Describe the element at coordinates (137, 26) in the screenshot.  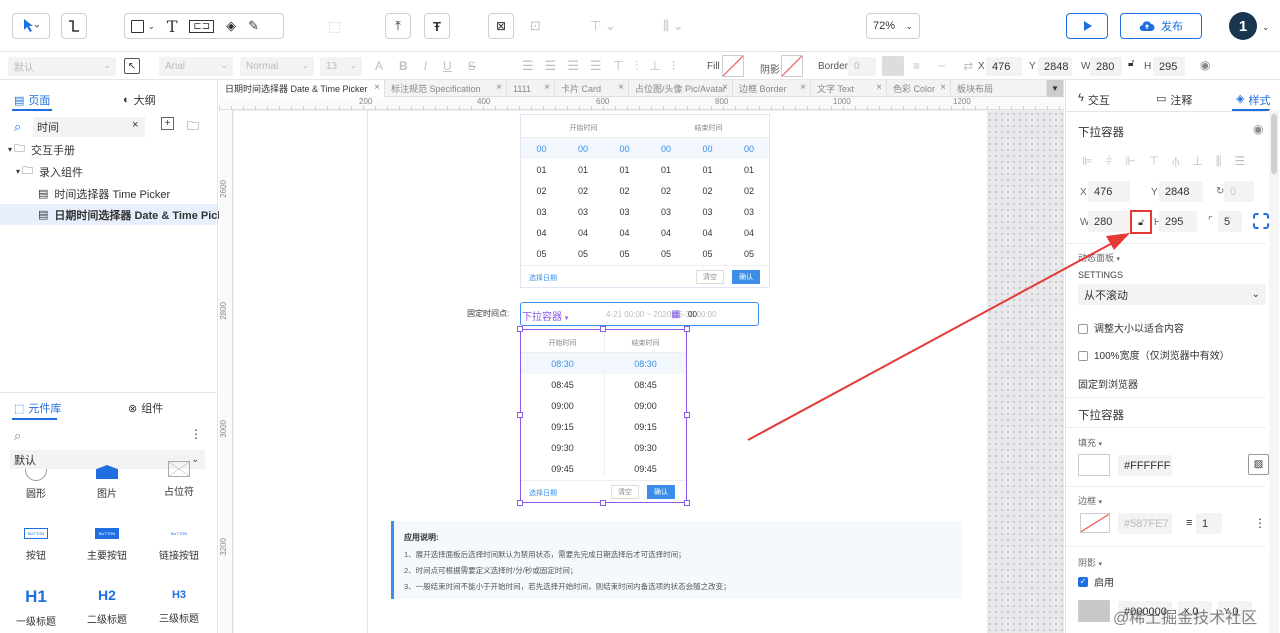
I see `rectangle-icon` at that location.